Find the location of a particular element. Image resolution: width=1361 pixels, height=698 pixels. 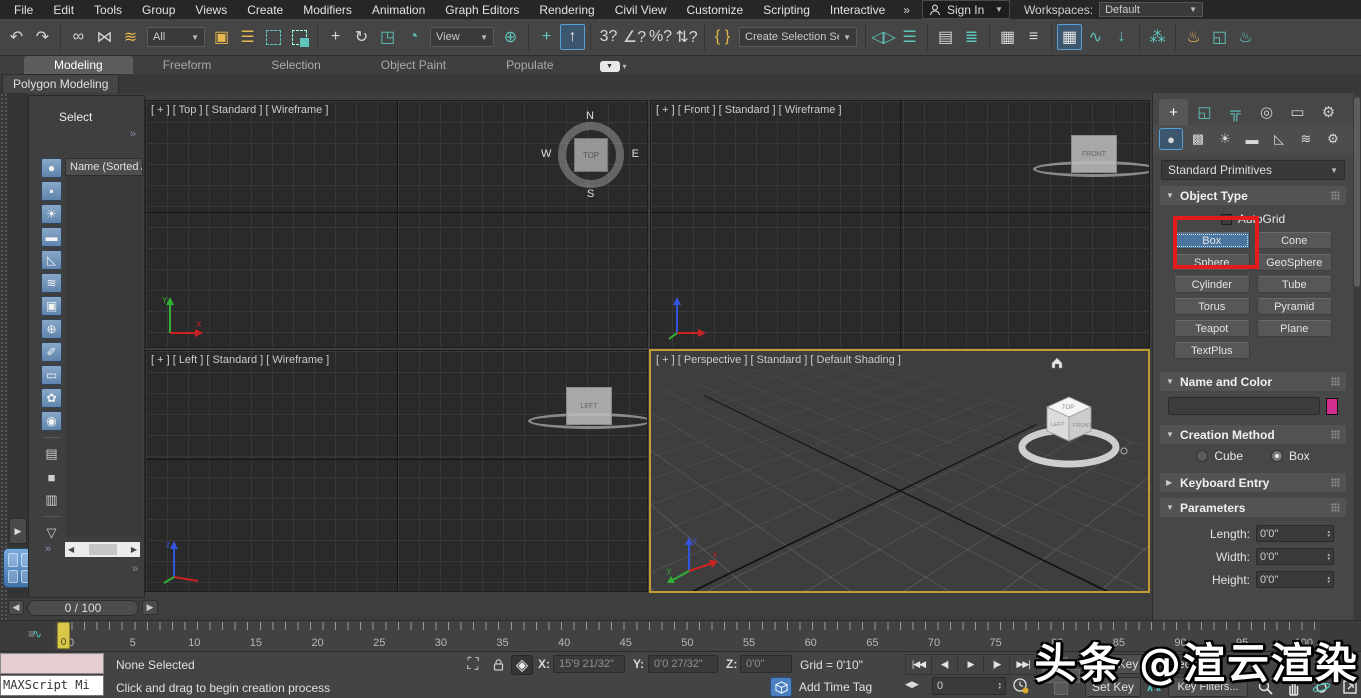

toggle-scene-explorer-button: ▤ is located at coordinates (945, 37).